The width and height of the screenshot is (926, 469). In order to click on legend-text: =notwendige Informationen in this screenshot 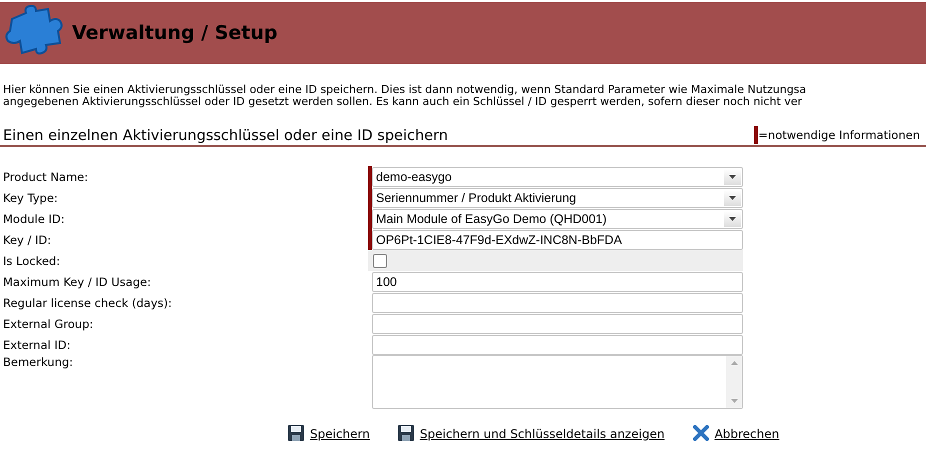, I will do `click(839, 135)`.